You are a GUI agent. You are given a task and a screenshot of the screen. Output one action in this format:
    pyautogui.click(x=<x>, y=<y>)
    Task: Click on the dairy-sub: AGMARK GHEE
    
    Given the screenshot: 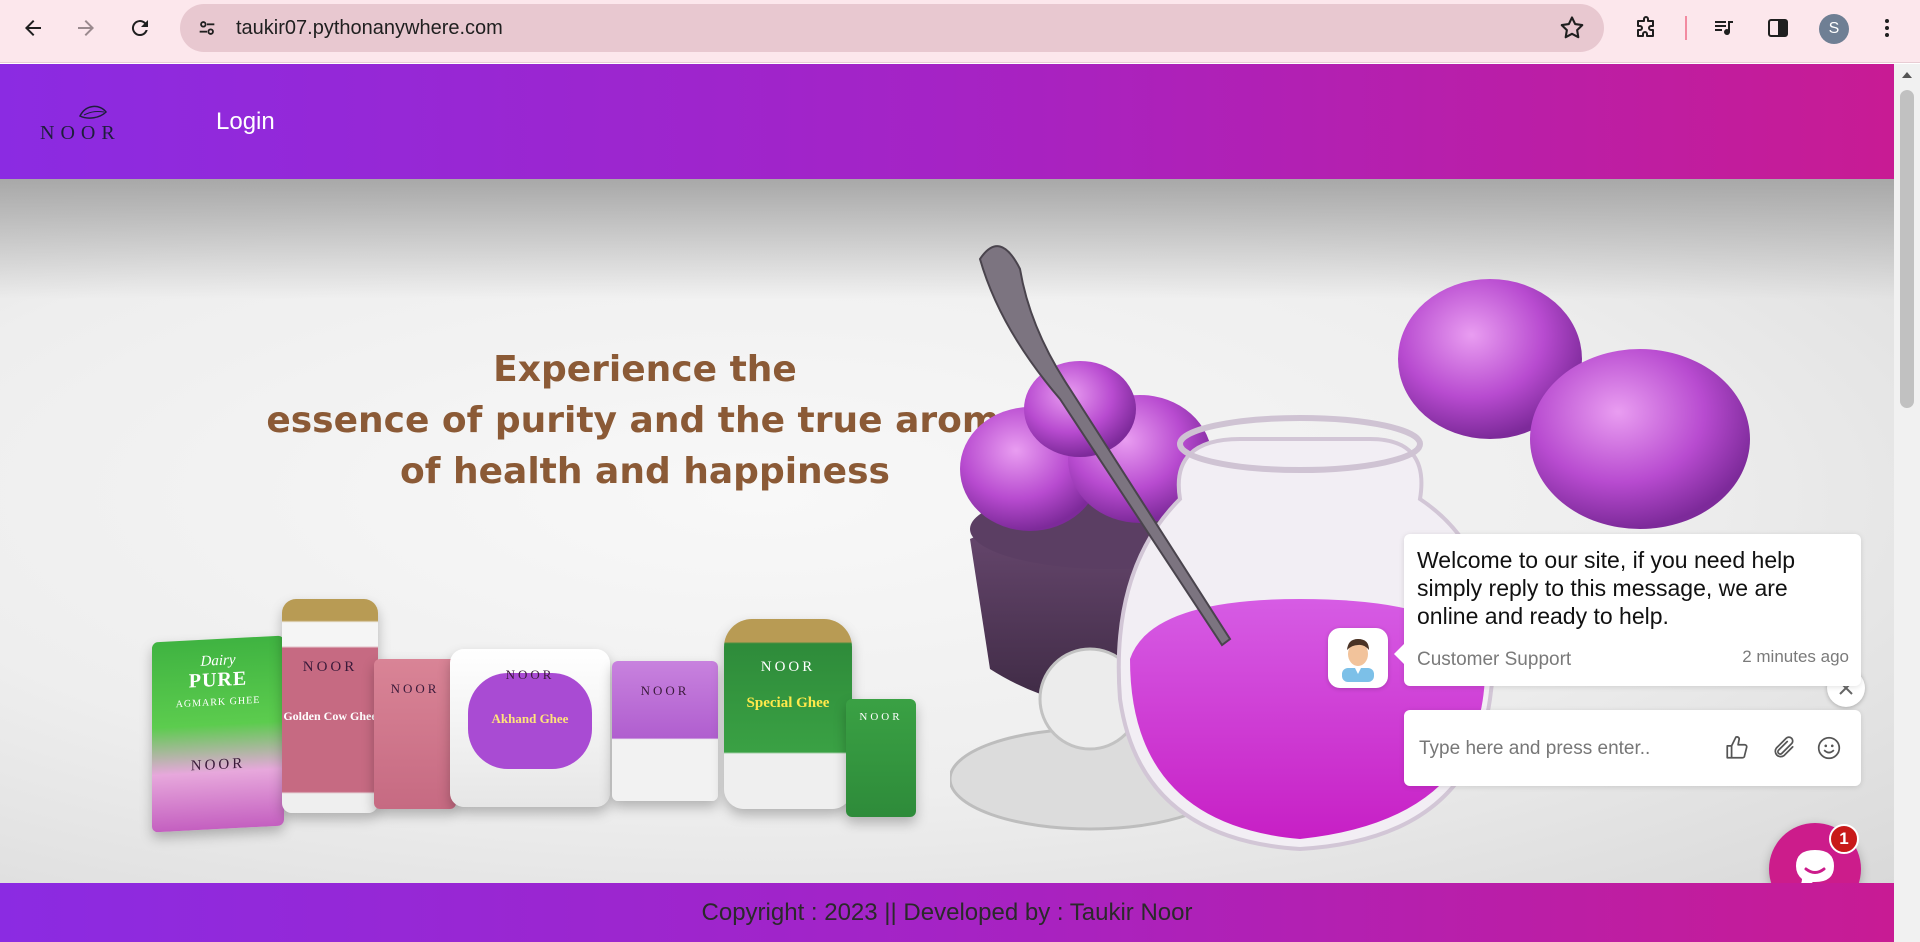 What is the action you would take?
    pyautogui.click(x=218, y=702)
    